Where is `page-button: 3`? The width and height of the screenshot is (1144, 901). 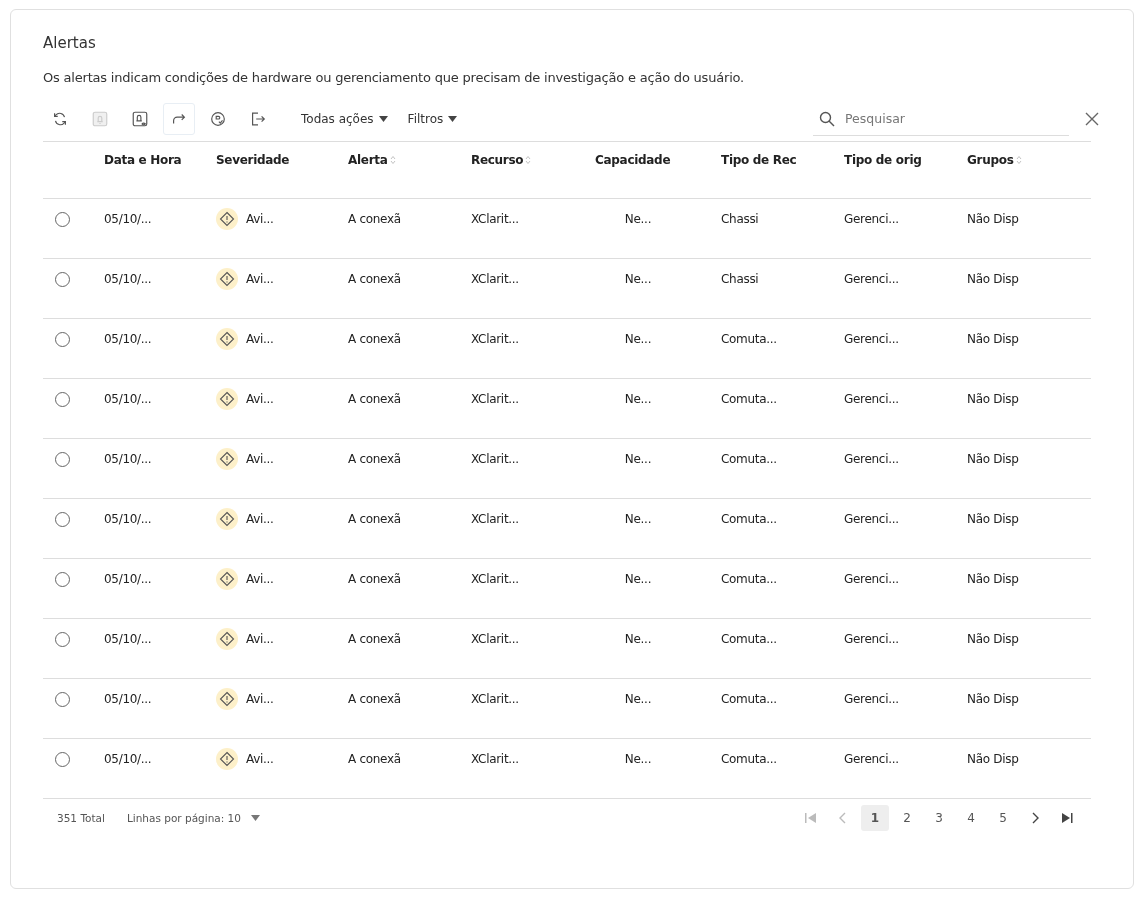
page-button: 3 is located at coordinates (939, 818).